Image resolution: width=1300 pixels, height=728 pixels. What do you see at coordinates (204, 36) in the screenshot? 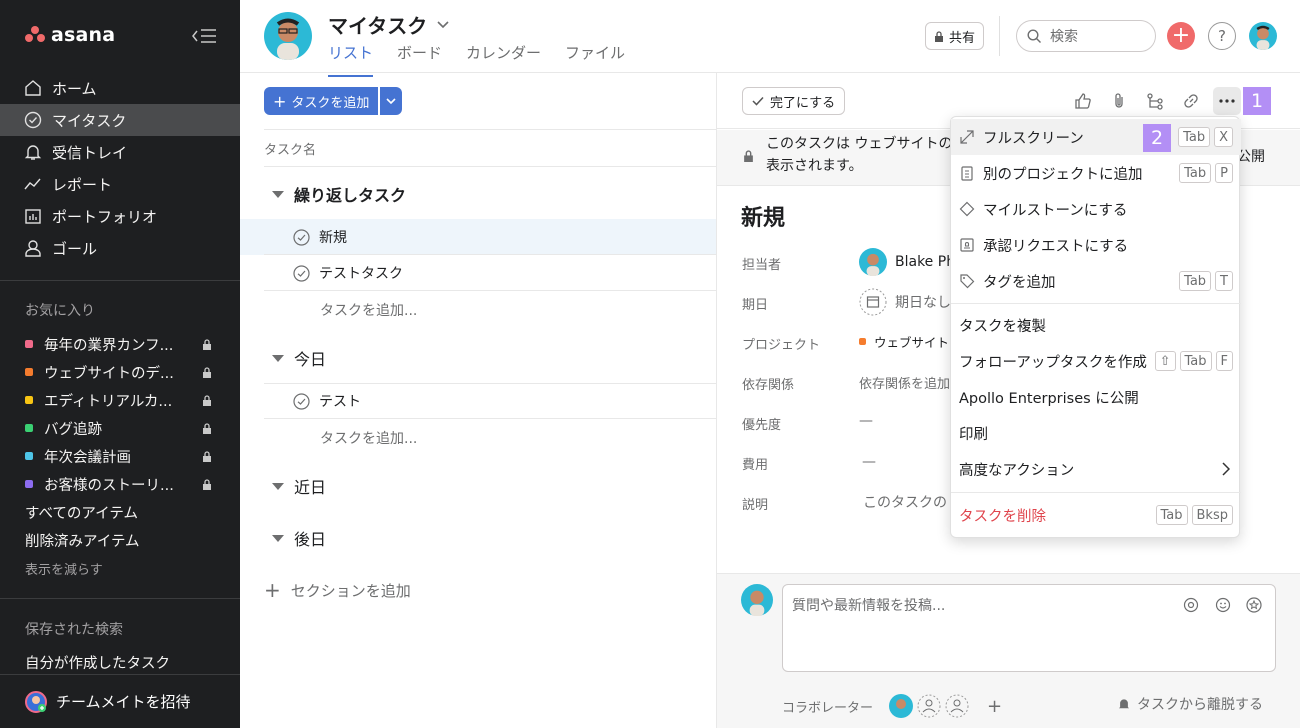
I see `collapse-sidebar-icon` at bounding box center [204, 36].